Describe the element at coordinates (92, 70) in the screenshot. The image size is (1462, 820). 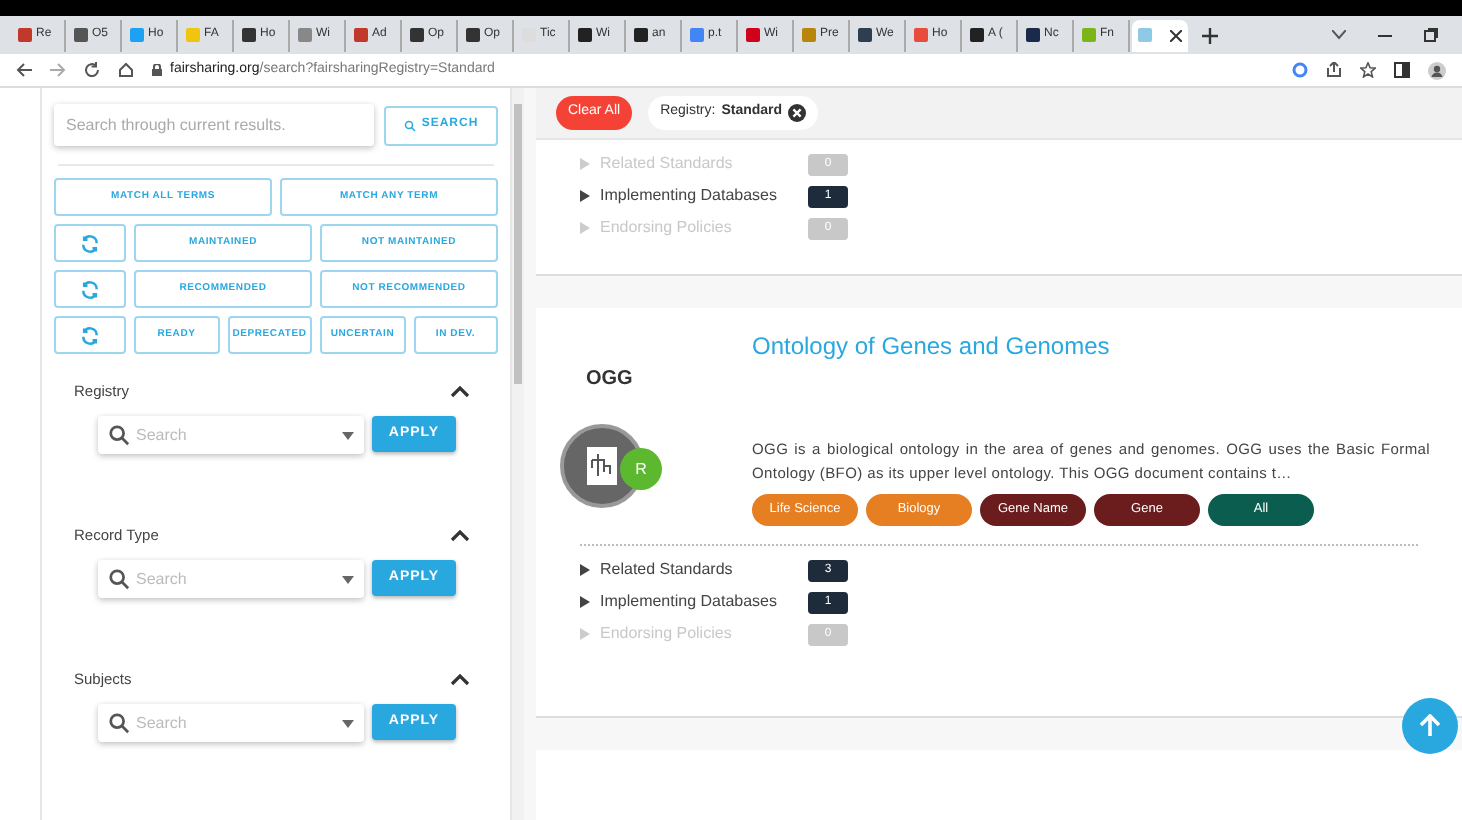
I see `reload-icon` at that location.